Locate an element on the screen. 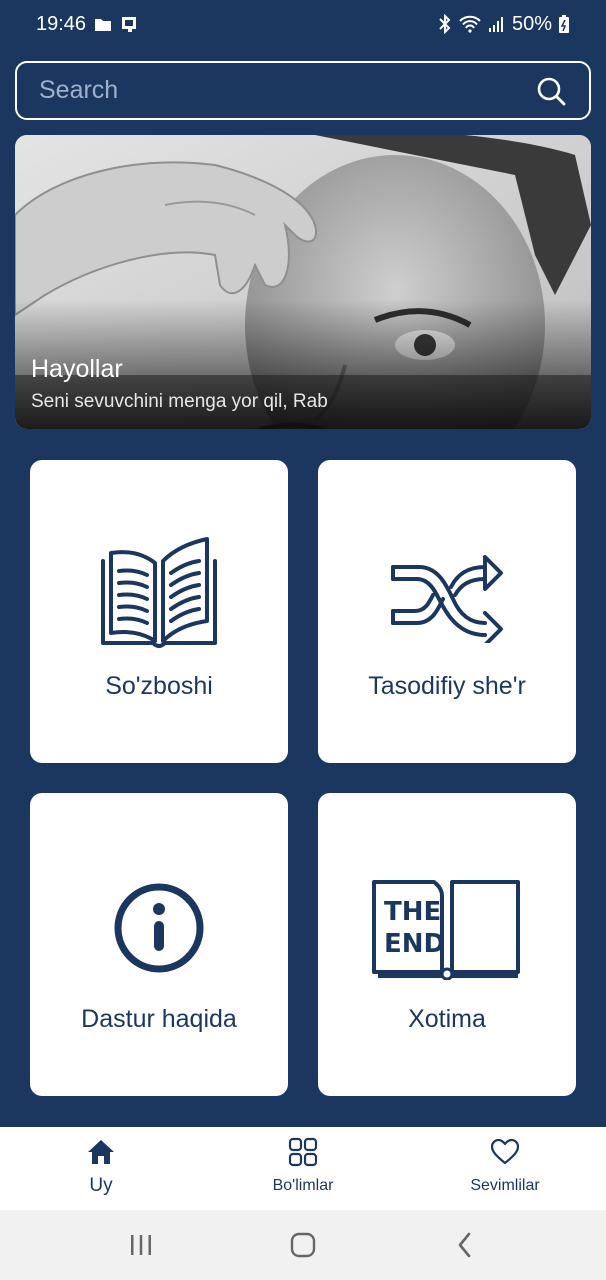 The image size is (606, 1280). nav-item-sevimlilar: Sevimlilar is located at coordinates (505, 1168).